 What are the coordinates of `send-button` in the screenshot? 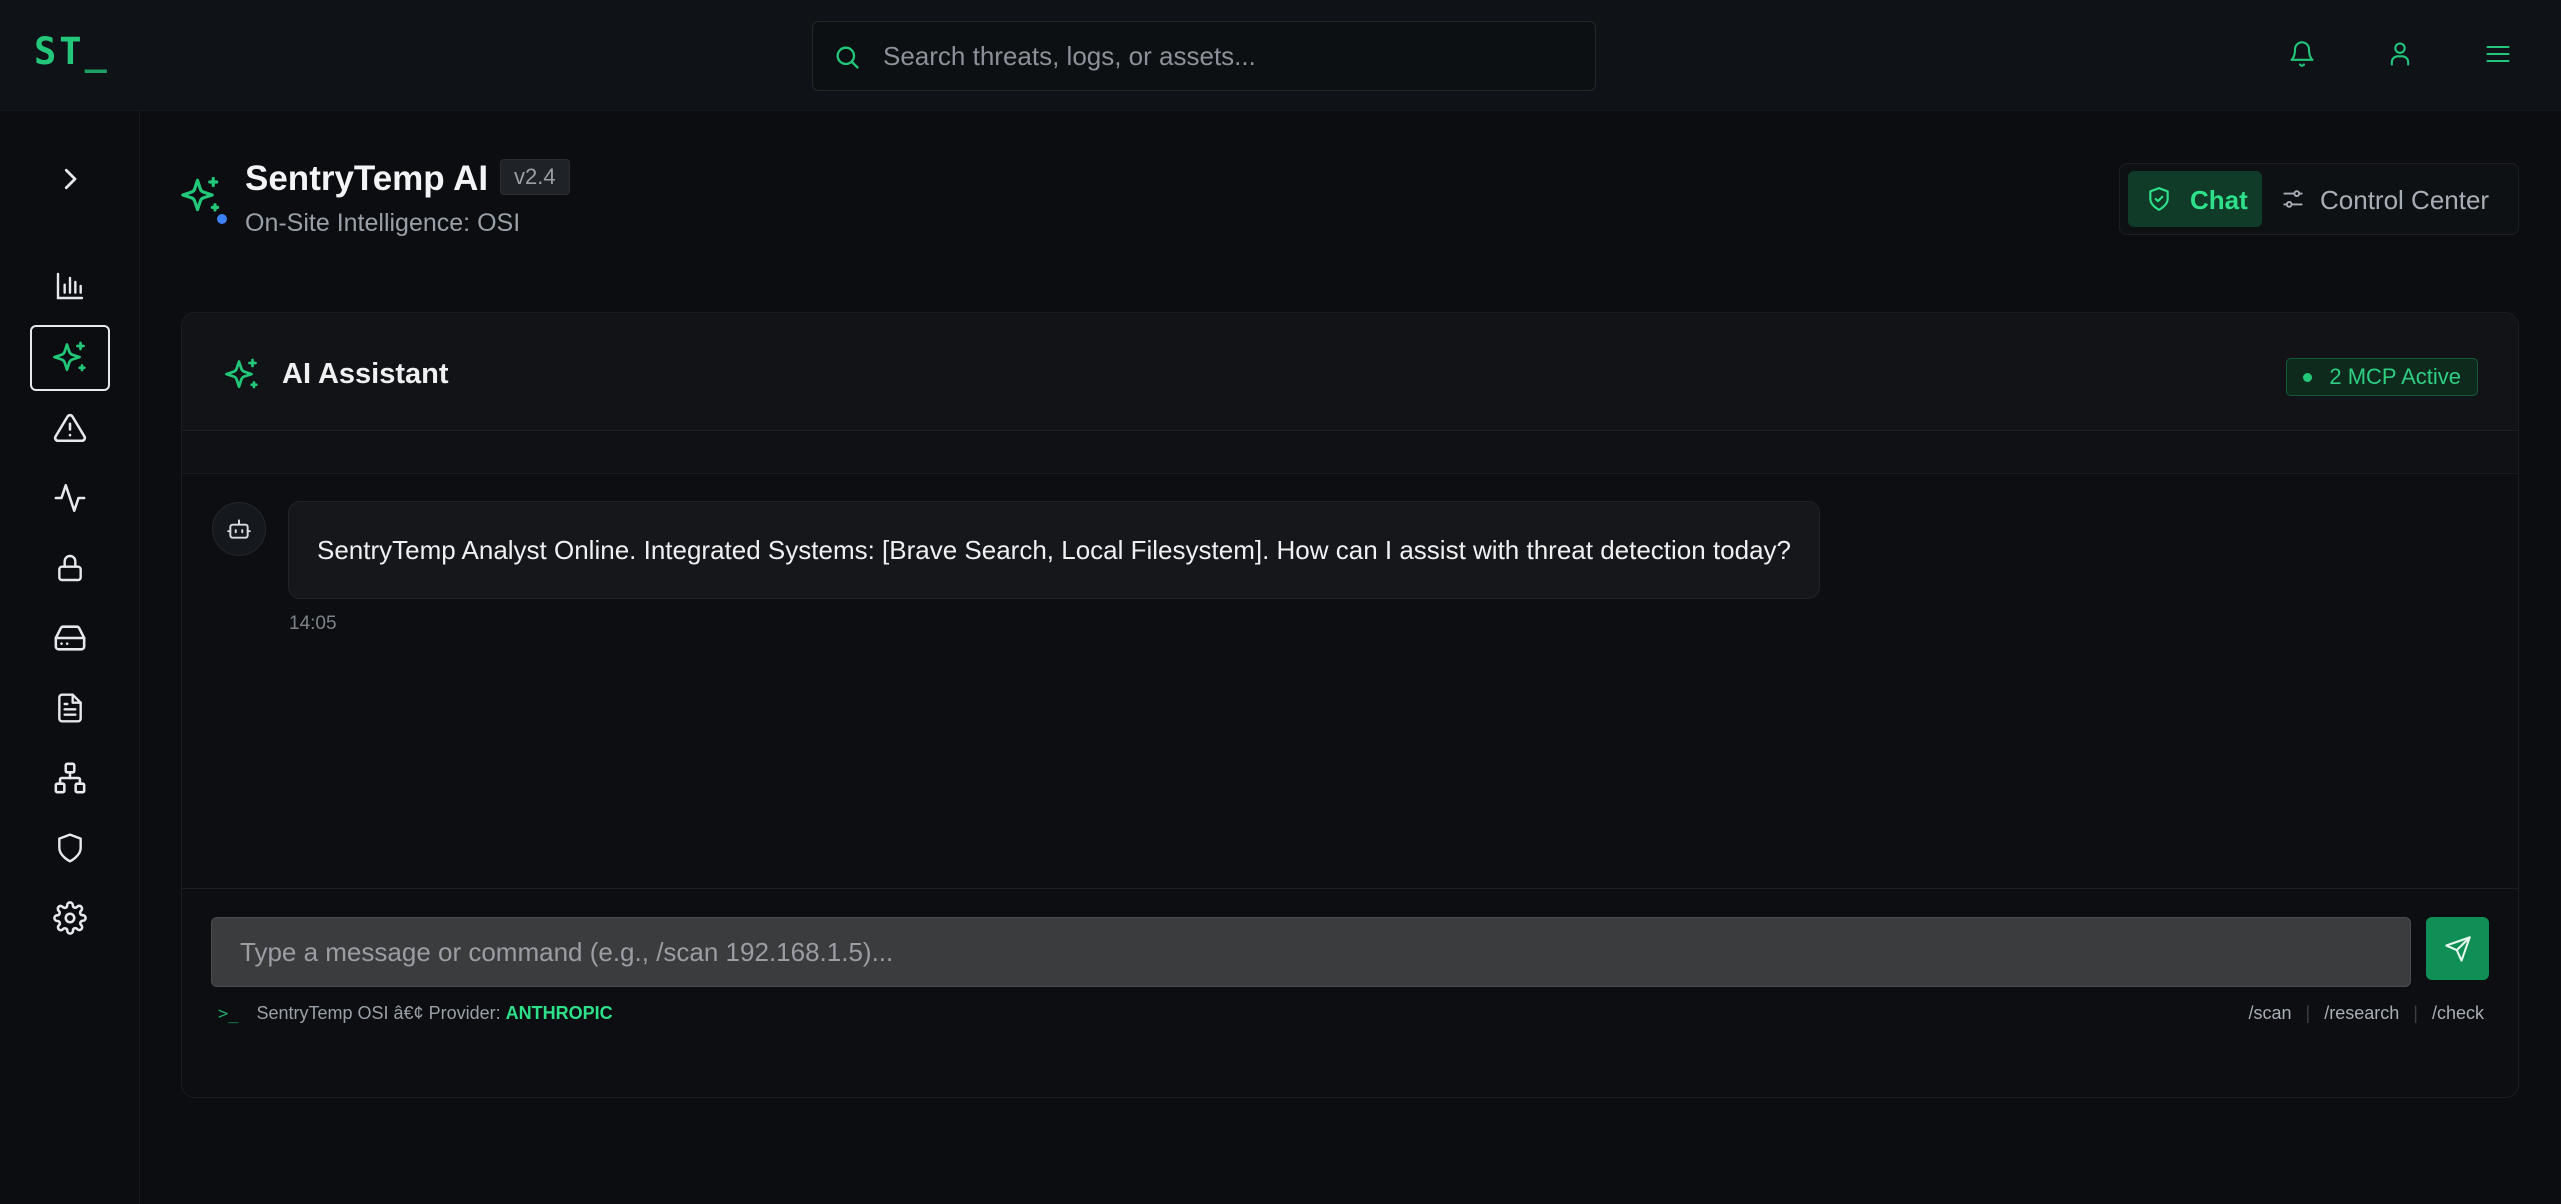 It's located at (2457, 948).